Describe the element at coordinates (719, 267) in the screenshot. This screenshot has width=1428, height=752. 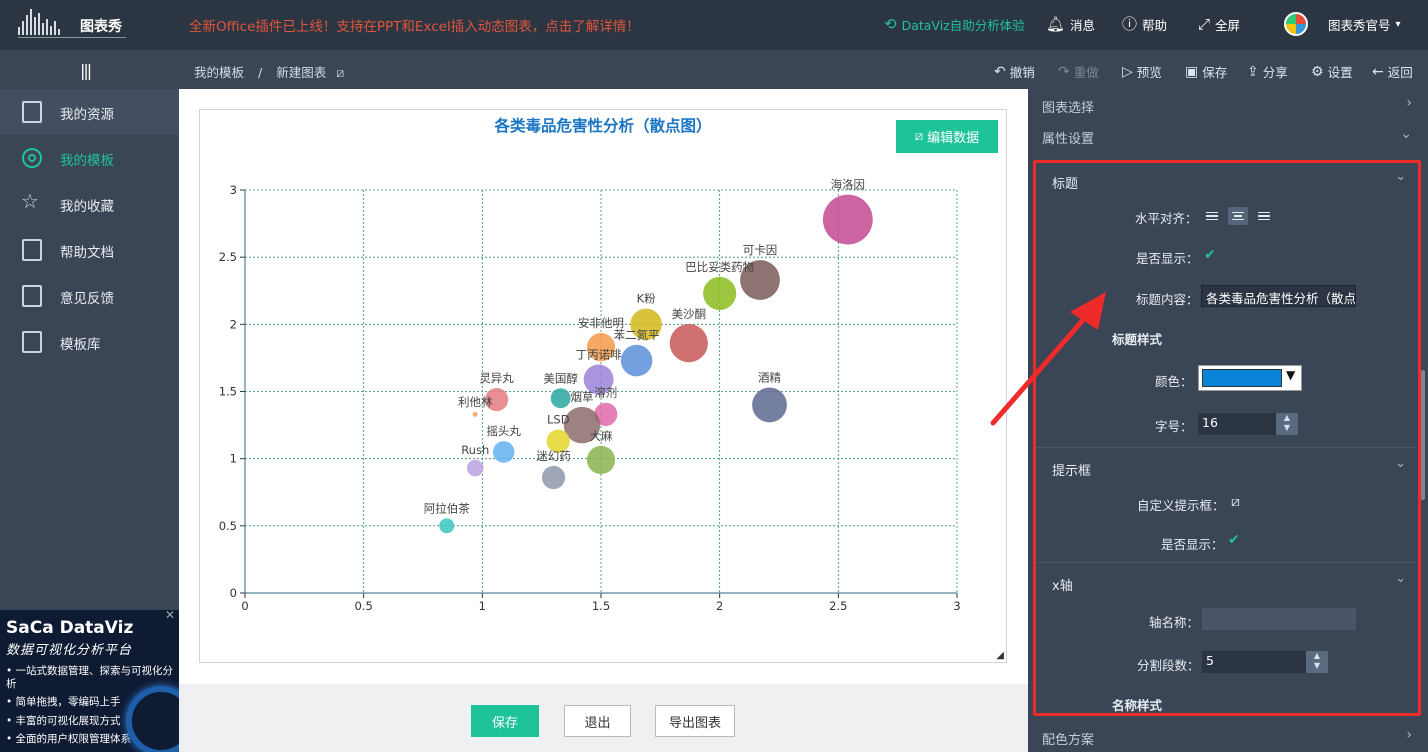
I see `point-label: 巴比妥类药物` at that location.